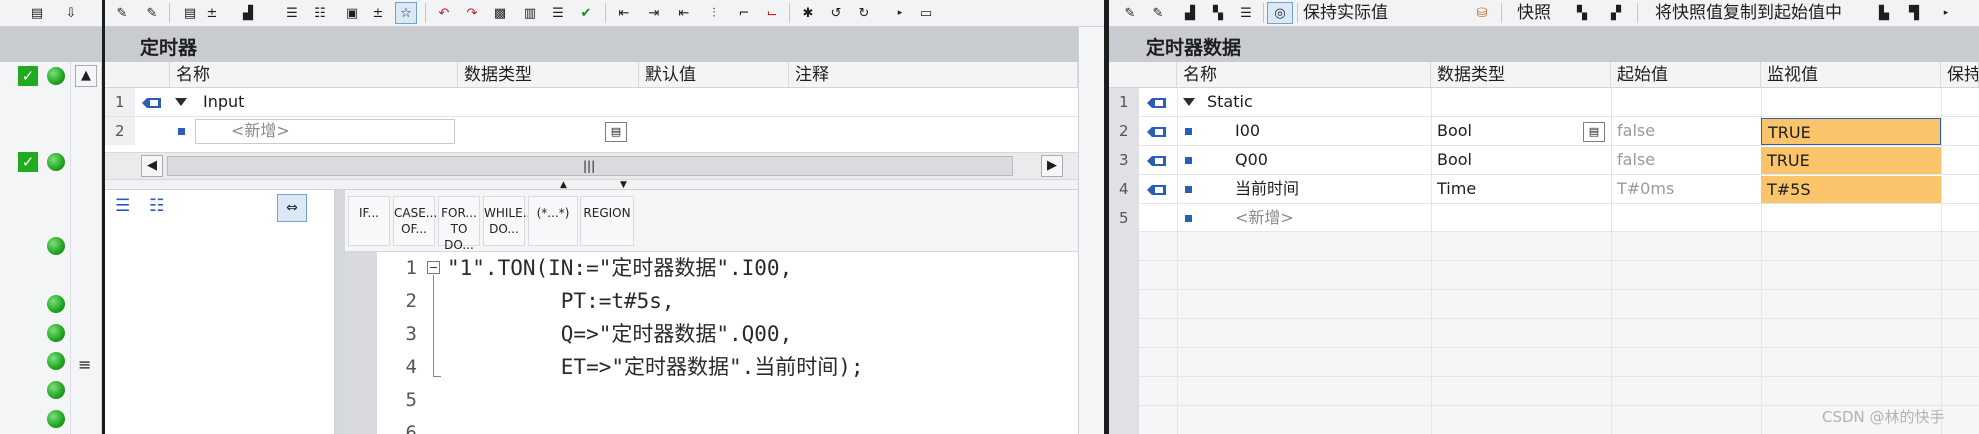 The height and width of the screenshot is (434, 1979). What do you see at coordinates (623, 185) in the screenshot?
I see `splitter-down-icon: ▼` at bounding box center [623, 185].